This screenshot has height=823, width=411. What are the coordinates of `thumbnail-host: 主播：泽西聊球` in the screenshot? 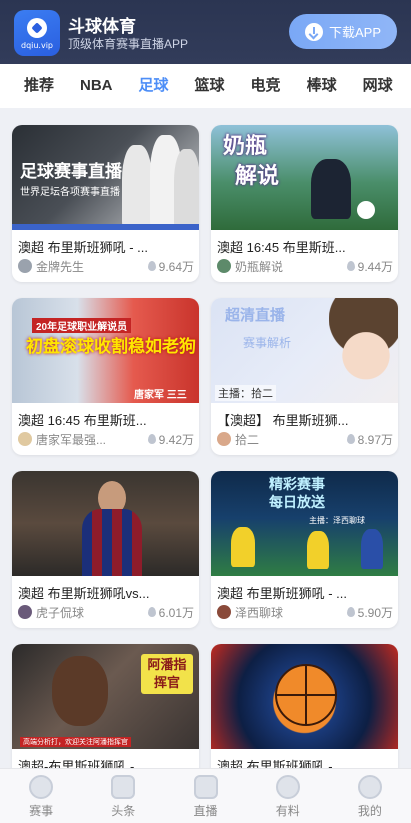 It's located at (337, 520).